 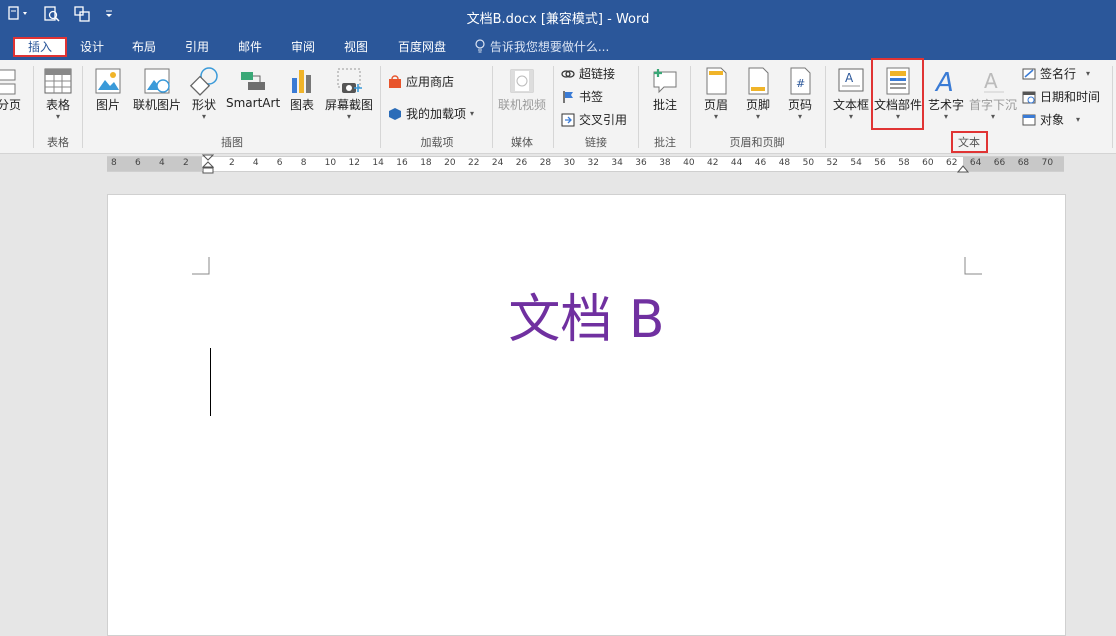 I want to click on comment-button: 批注, so click(x=665, y=89).